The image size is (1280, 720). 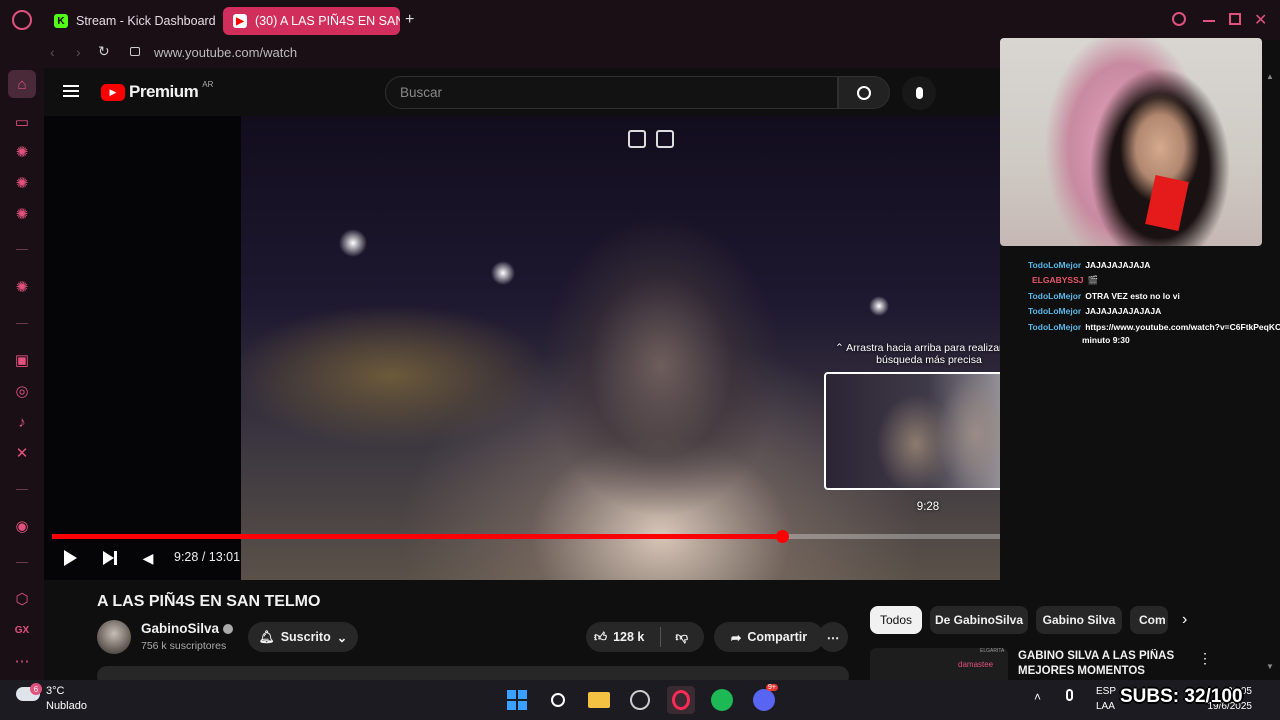 What do you see at coordinates (1179, 19) in the screenshot?
I see `search-tabs-icon` at bounding box center [1179, 19].